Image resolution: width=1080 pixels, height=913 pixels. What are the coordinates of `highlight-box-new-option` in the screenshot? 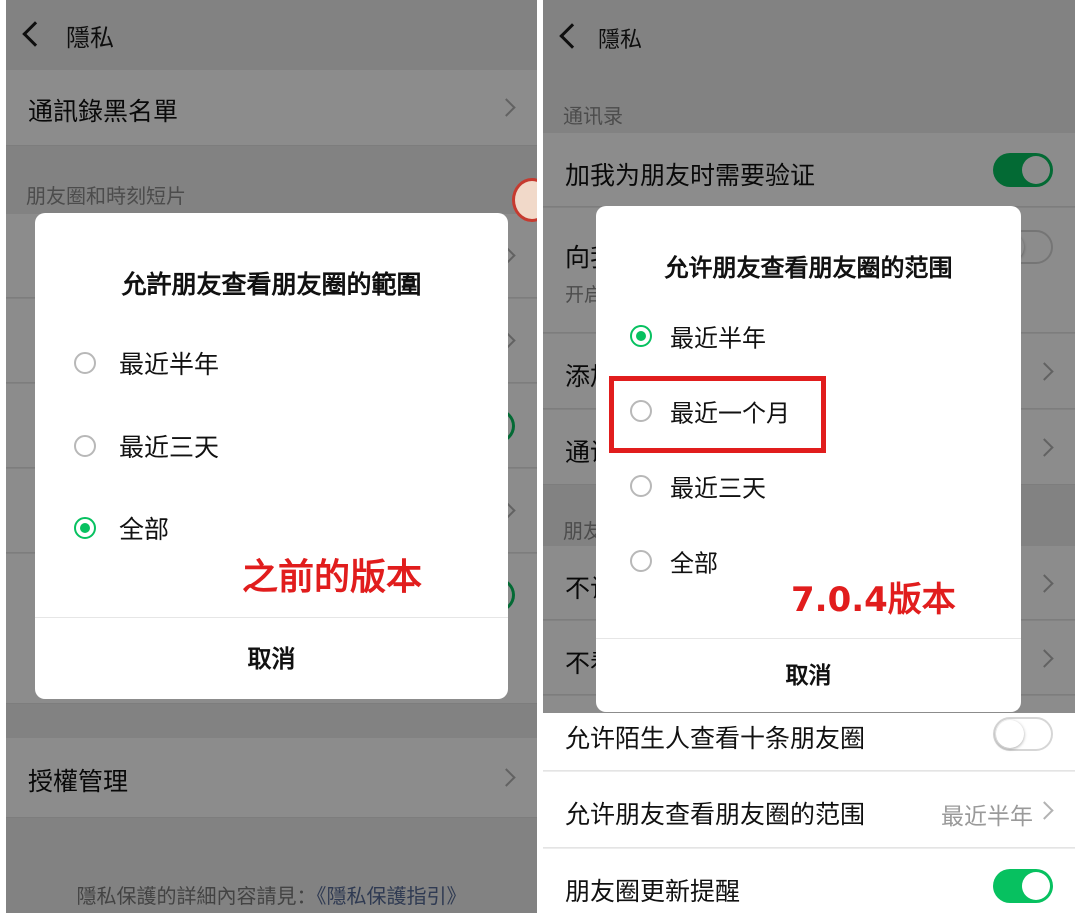 It's located at (717, 414).